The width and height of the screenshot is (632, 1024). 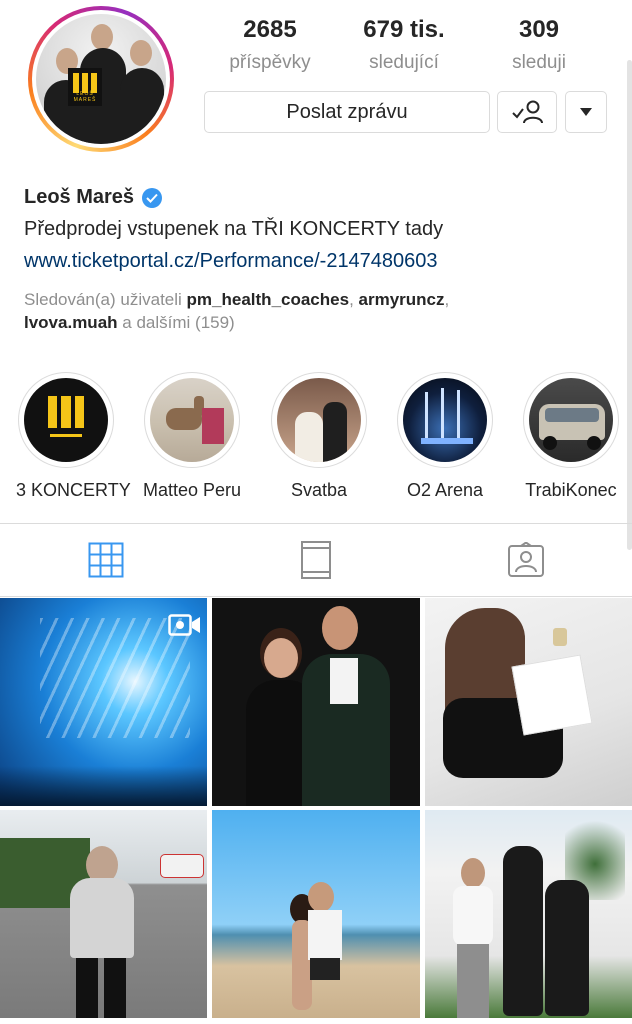 I want to click on profile-name: Leoš Mareš, so click(x=79, y=197).